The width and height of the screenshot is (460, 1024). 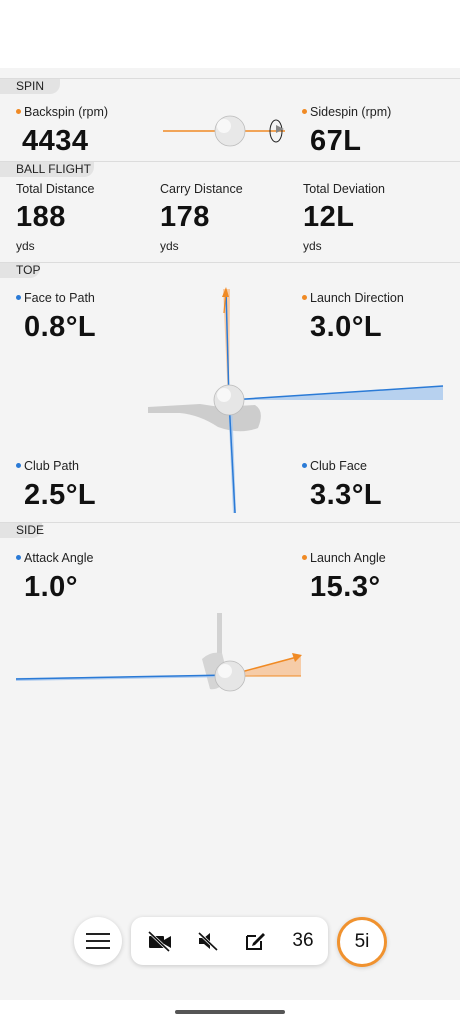 I want to click on sound-off-icon, so click(x=208, y=941).